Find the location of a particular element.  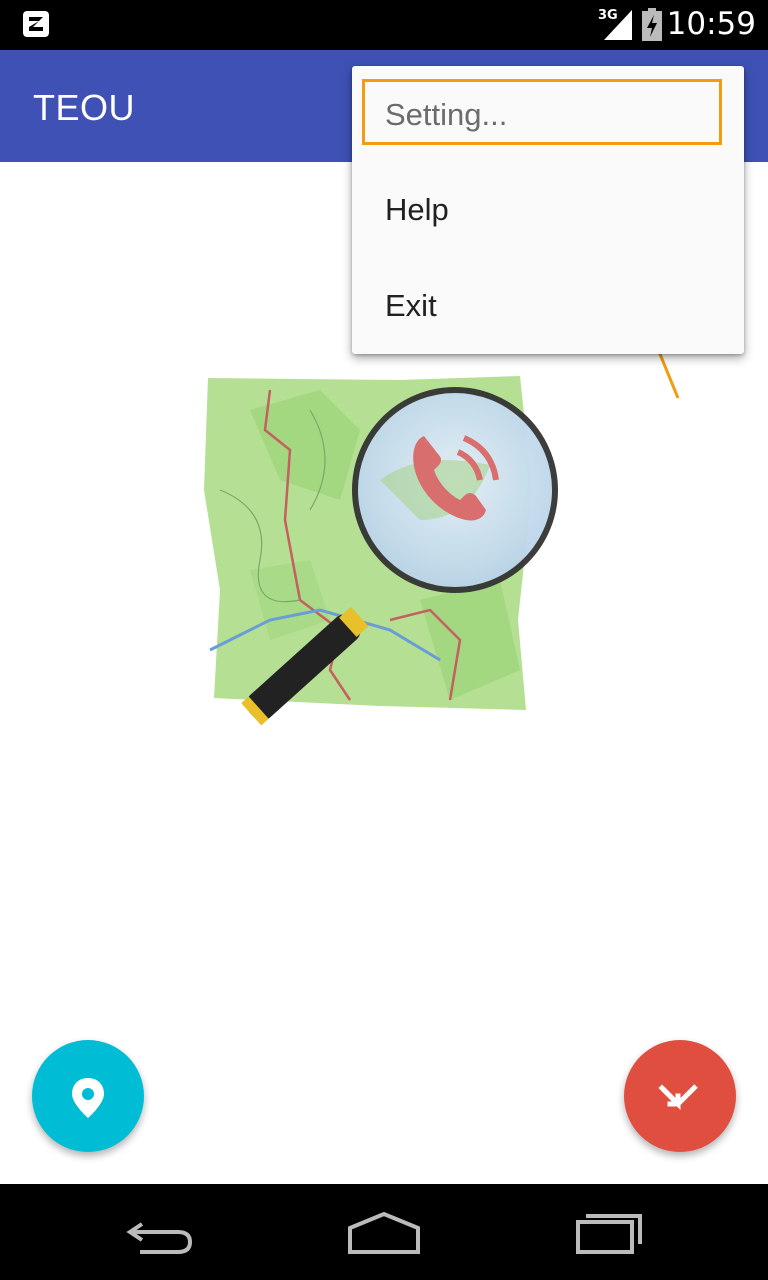

overflow-menu: Setting... Help Exit is located at coordinates (548, 210).